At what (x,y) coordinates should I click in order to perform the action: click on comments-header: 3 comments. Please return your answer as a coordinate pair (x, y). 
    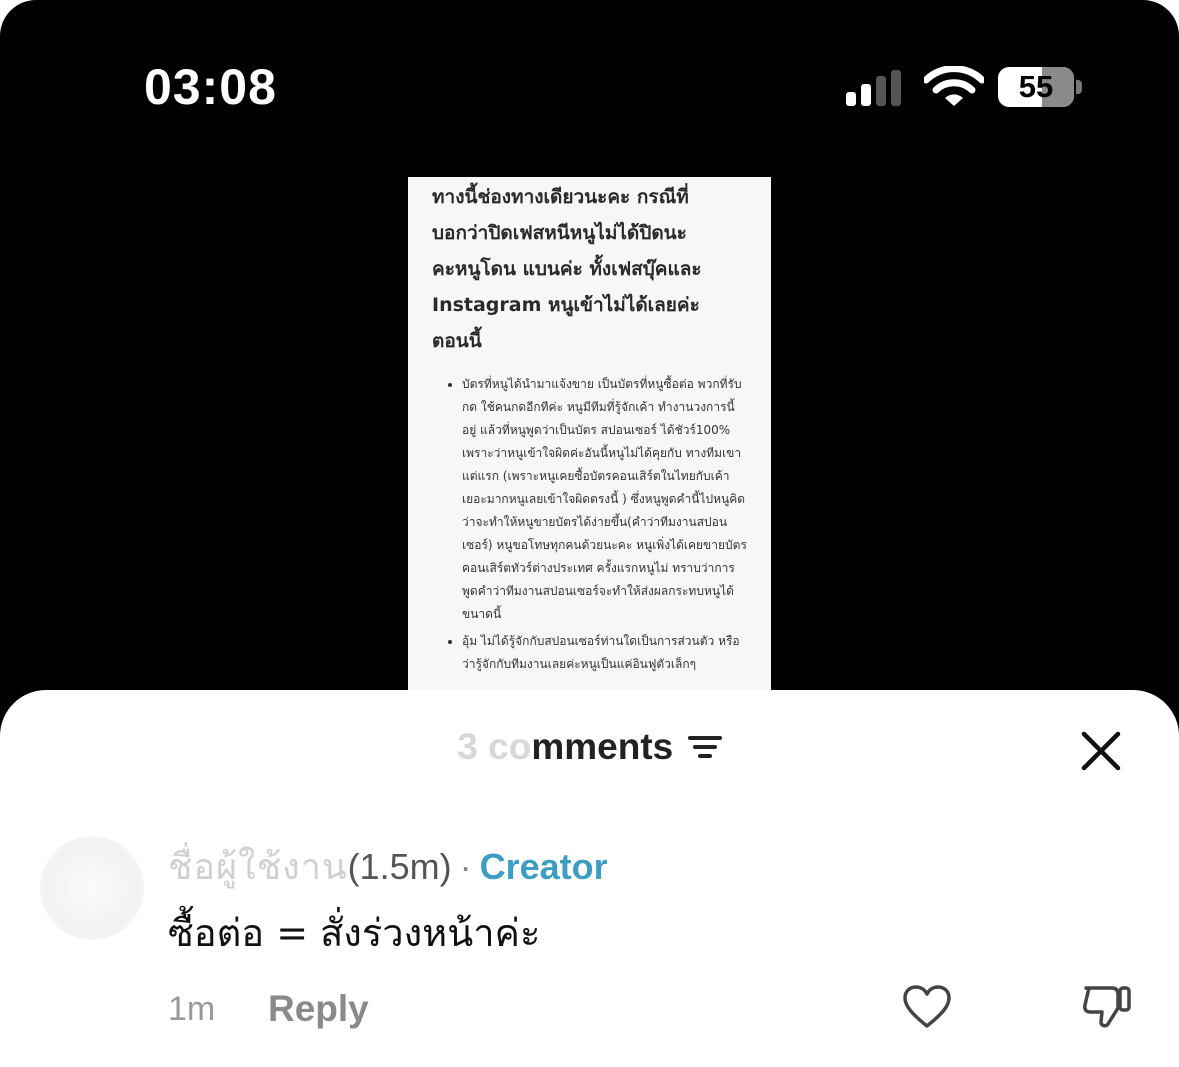
    Looking at the image, I should click on (589, 752).